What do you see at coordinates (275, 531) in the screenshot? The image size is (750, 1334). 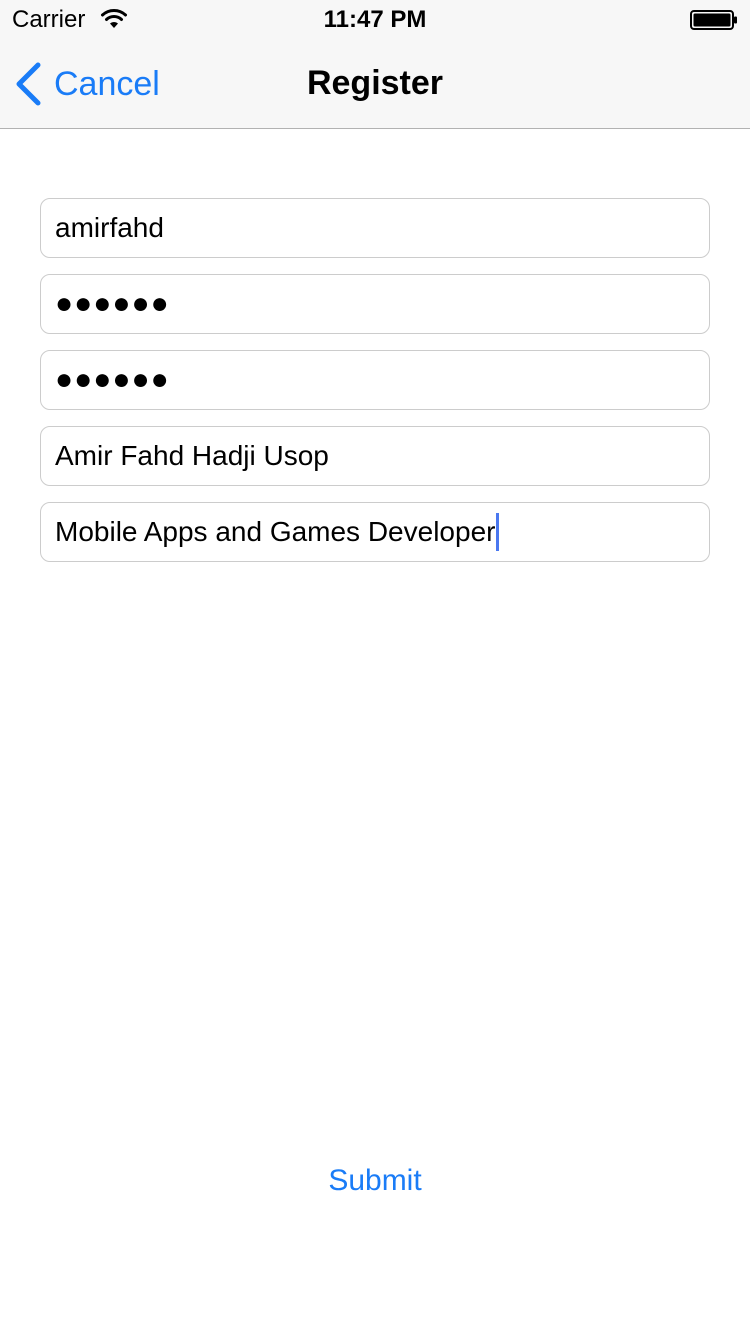 I see `occupation-value: Mobile Apps and Games Developer` at bounding box center [275, 531].